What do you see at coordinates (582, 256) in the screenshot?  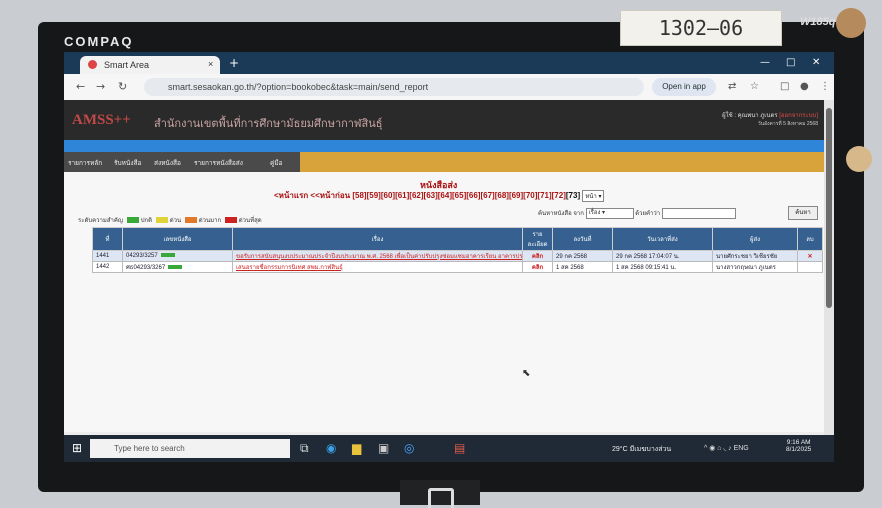 I see `doc-date: 29 กค 2568` at bounding box center [582, 256].